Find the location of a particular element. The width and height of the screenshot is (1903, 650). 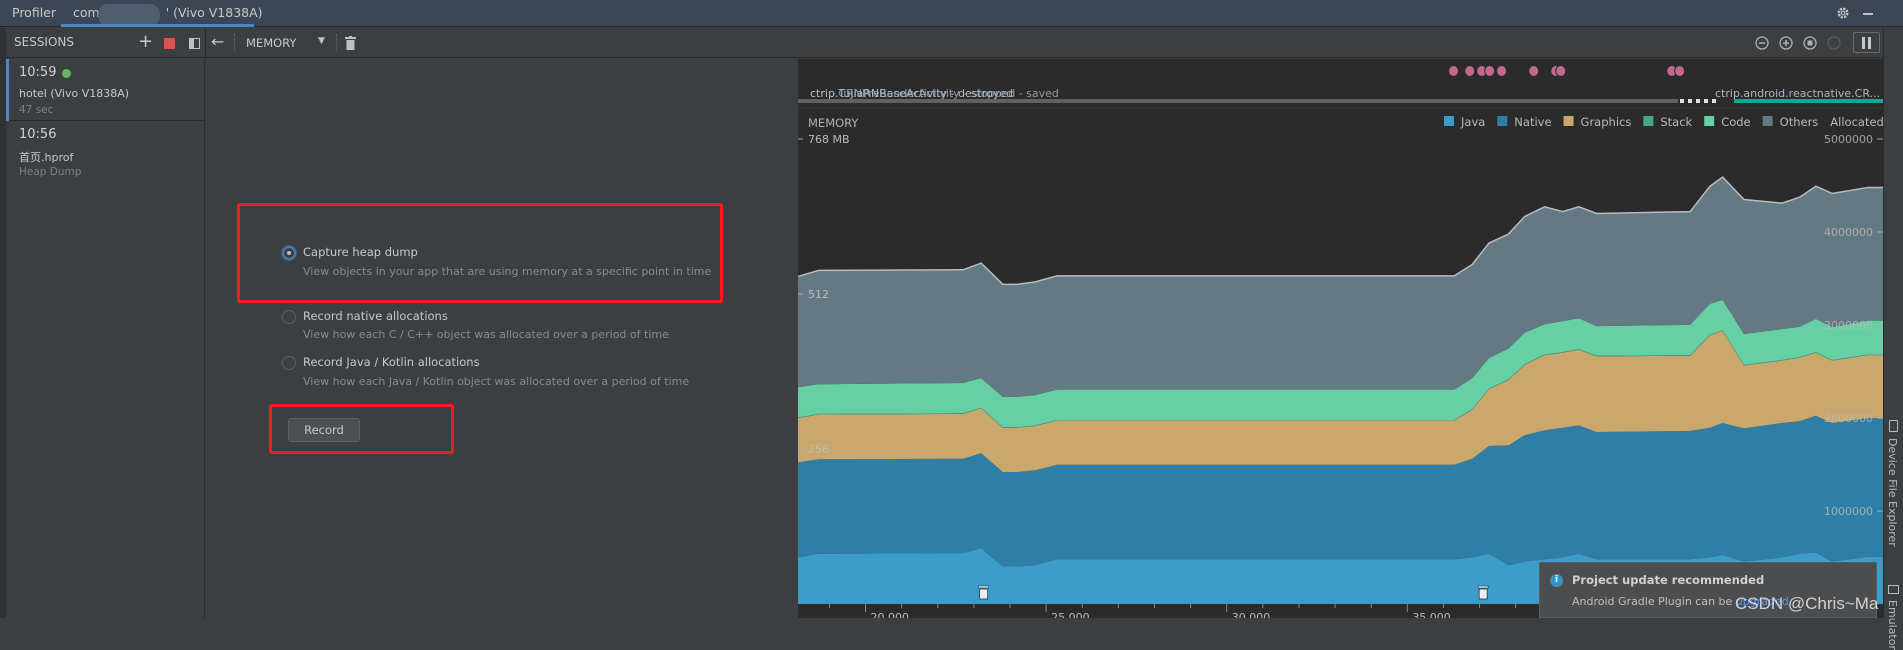

x-tick-label: 30.000 is located at coordinates (1251, 614).